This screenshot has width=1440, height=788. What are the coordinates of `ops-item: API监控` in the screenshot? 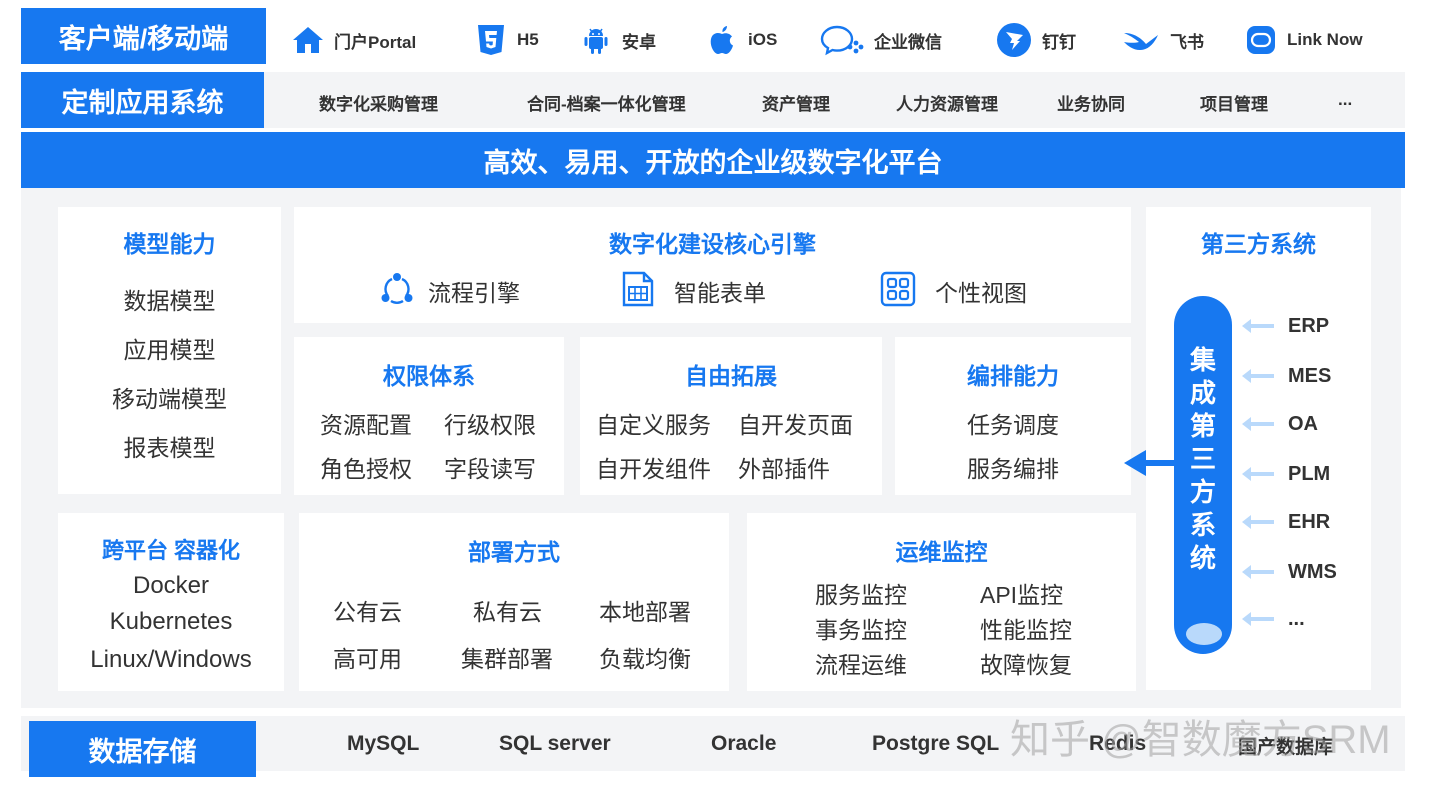 It's located at (1022, 595).